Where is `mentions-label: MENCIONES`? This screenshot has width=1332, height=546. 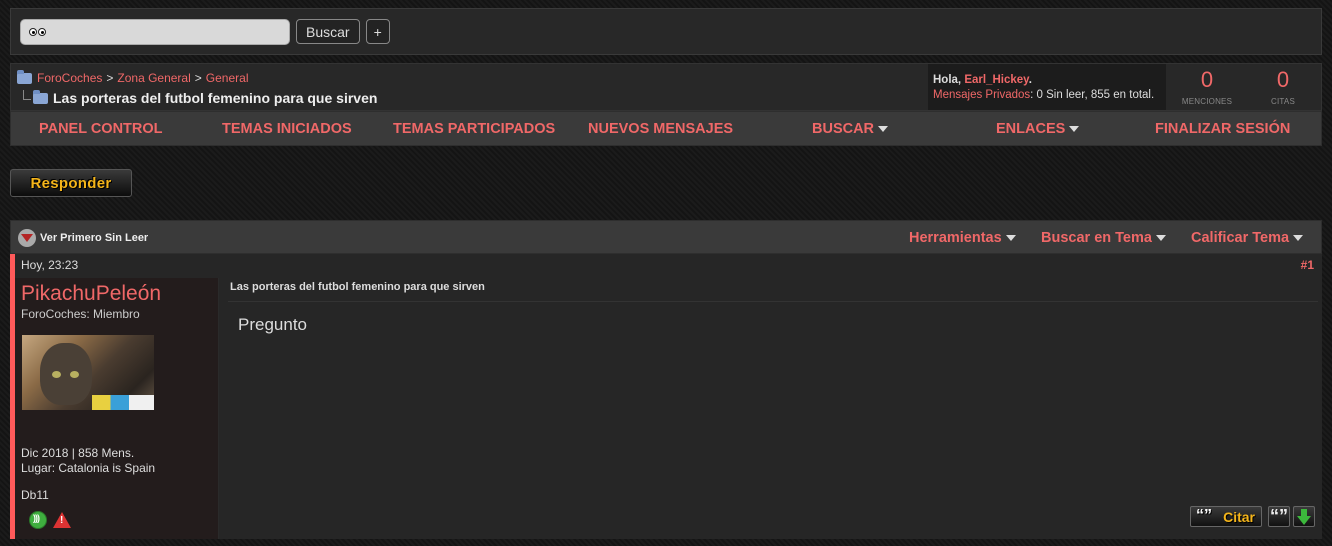
mentions-label: MENCIONES is located at coordinates (1207, 101).